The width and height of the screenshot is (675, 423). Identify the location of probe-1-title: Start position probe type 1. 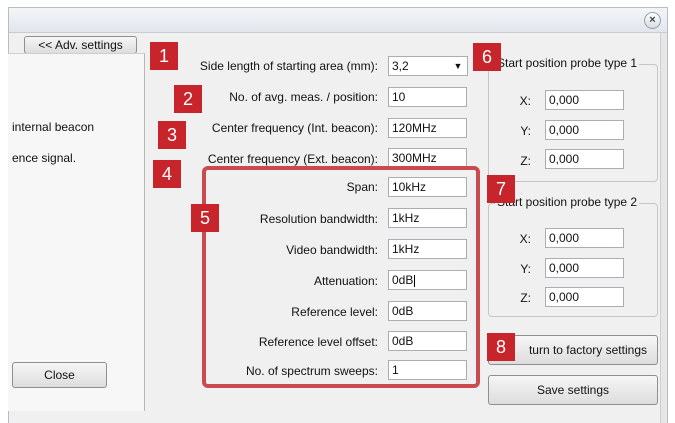
(567, 63).